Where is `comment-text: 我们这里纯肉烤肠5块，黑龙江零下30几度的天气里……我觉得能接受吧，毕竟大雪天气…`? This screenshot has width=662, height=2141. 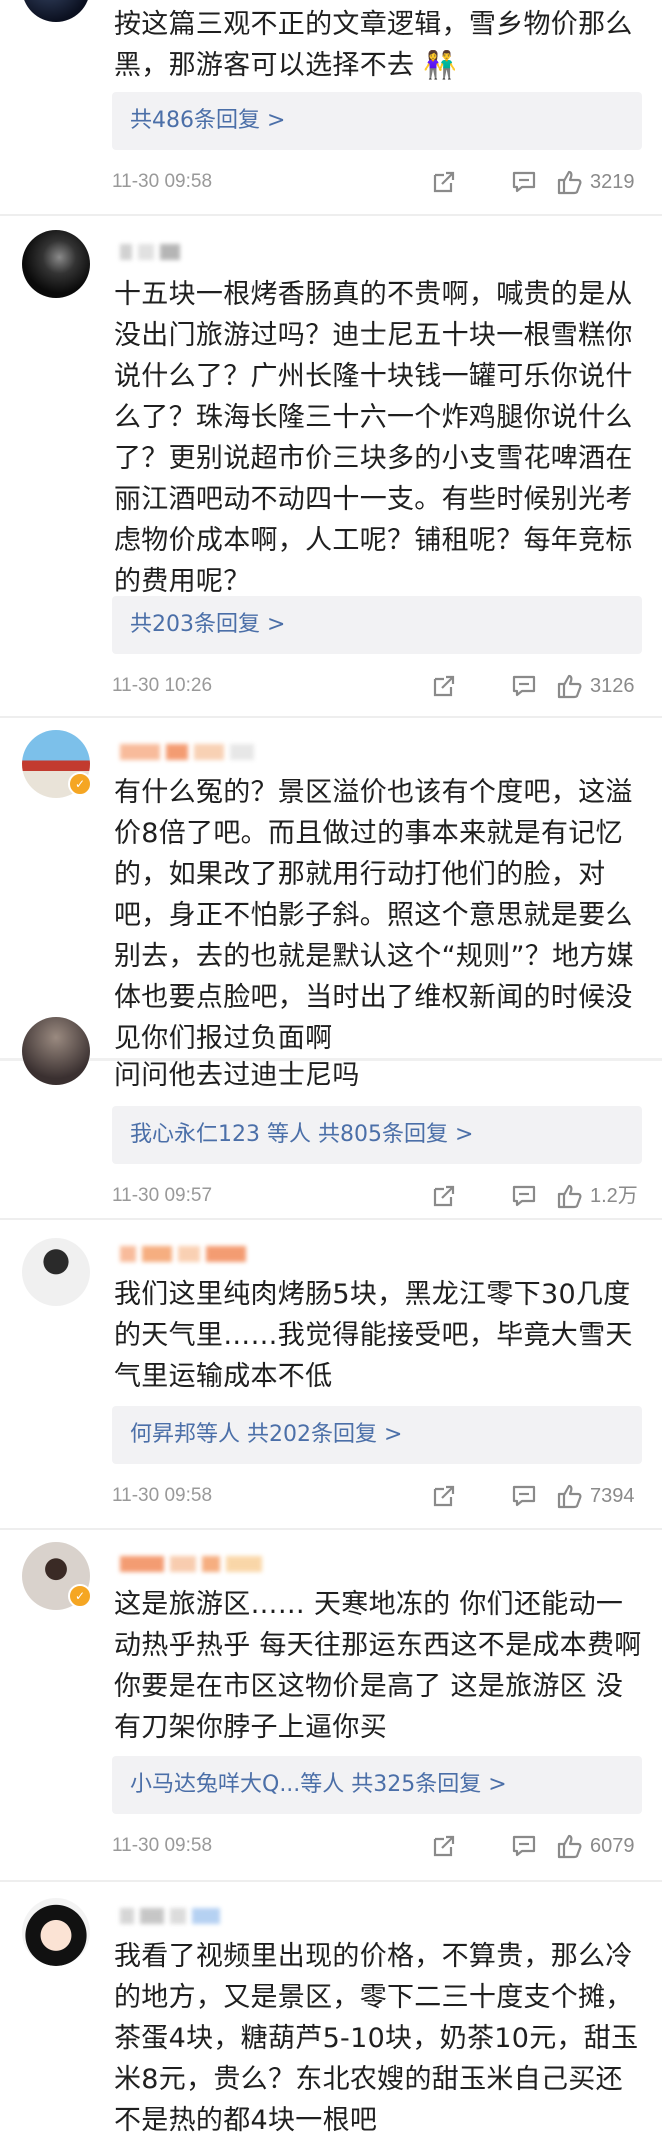
comment-text: 我们这里纯肉烤肠5块，黑龙江零下30几度的天气里……我觉得能接受吧，毕竟大雪天气… is located at coordinates (373, 1335).